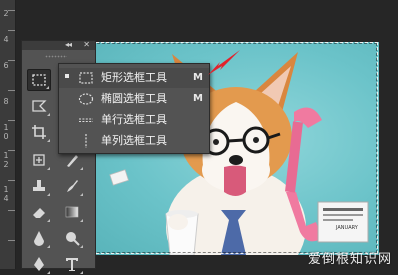  I want to click on history-brush-icon, so click(72, 186).